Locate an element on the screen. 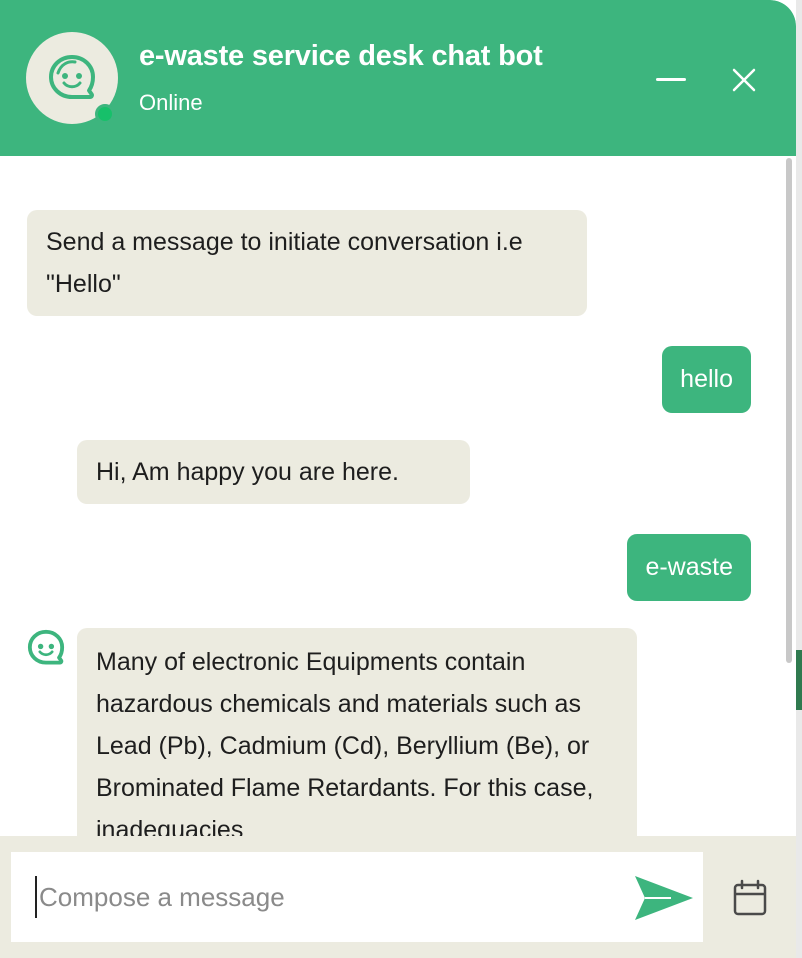 This screenshot has width=802, height=958. smiling-bot-icon is located at coordinates (72, 77).